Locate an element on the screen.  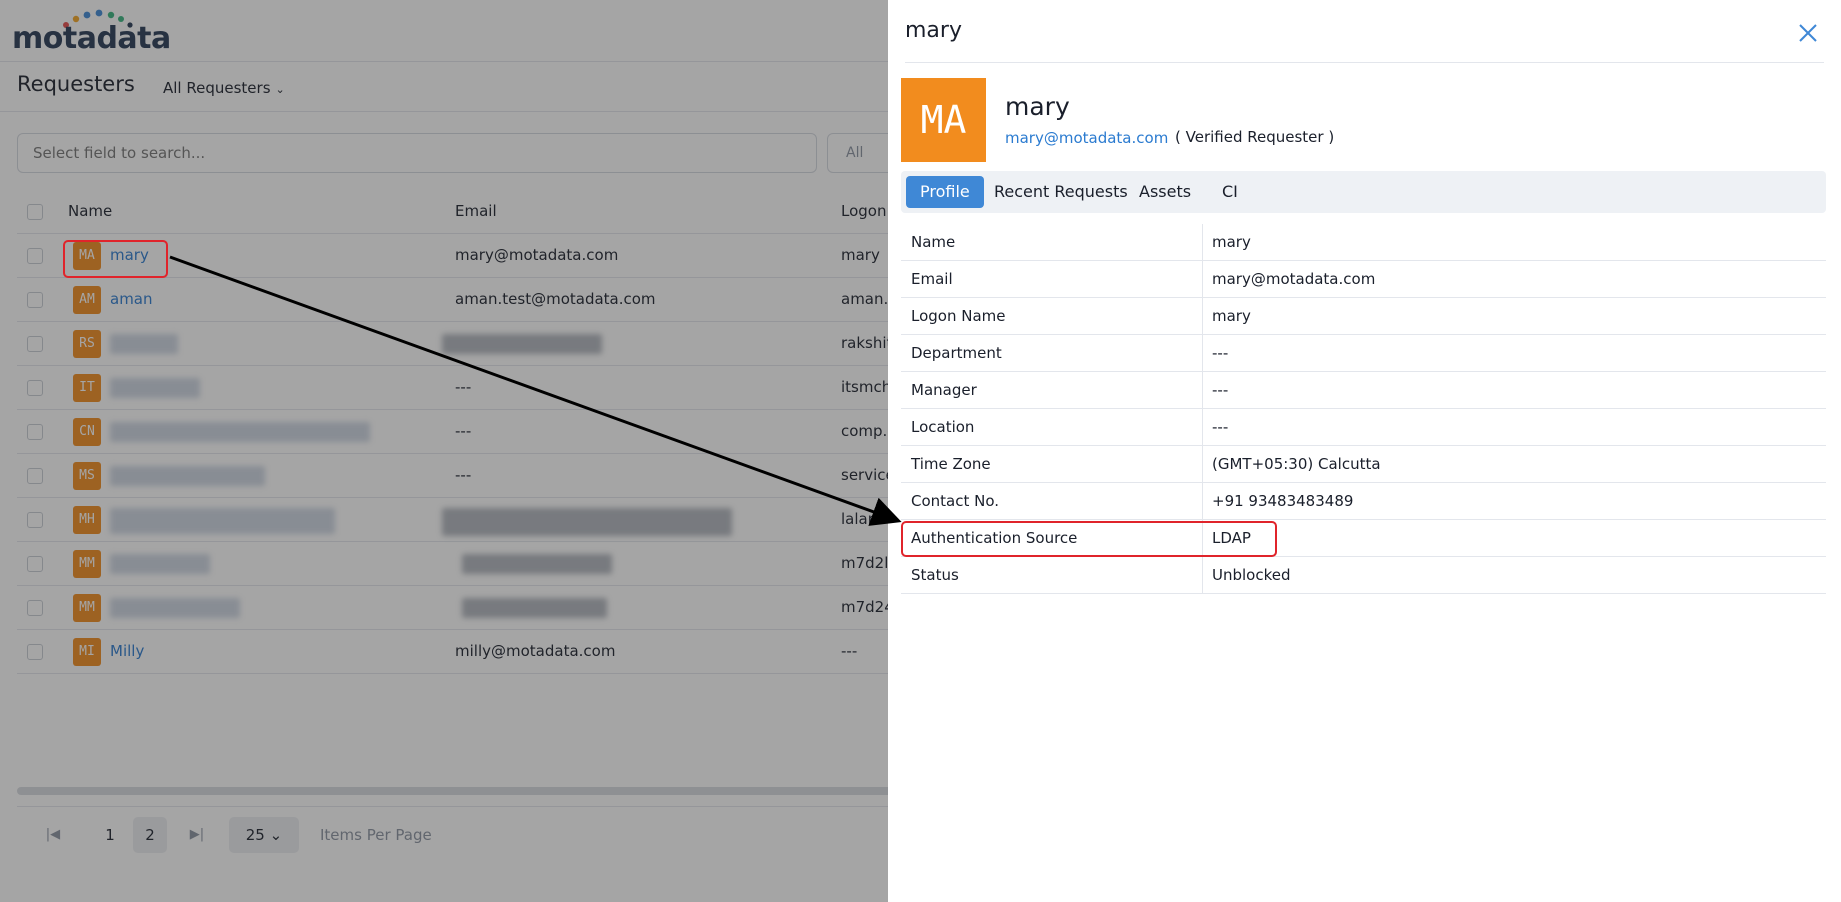
profile-name: mary is located at coordinates (1037, 106).